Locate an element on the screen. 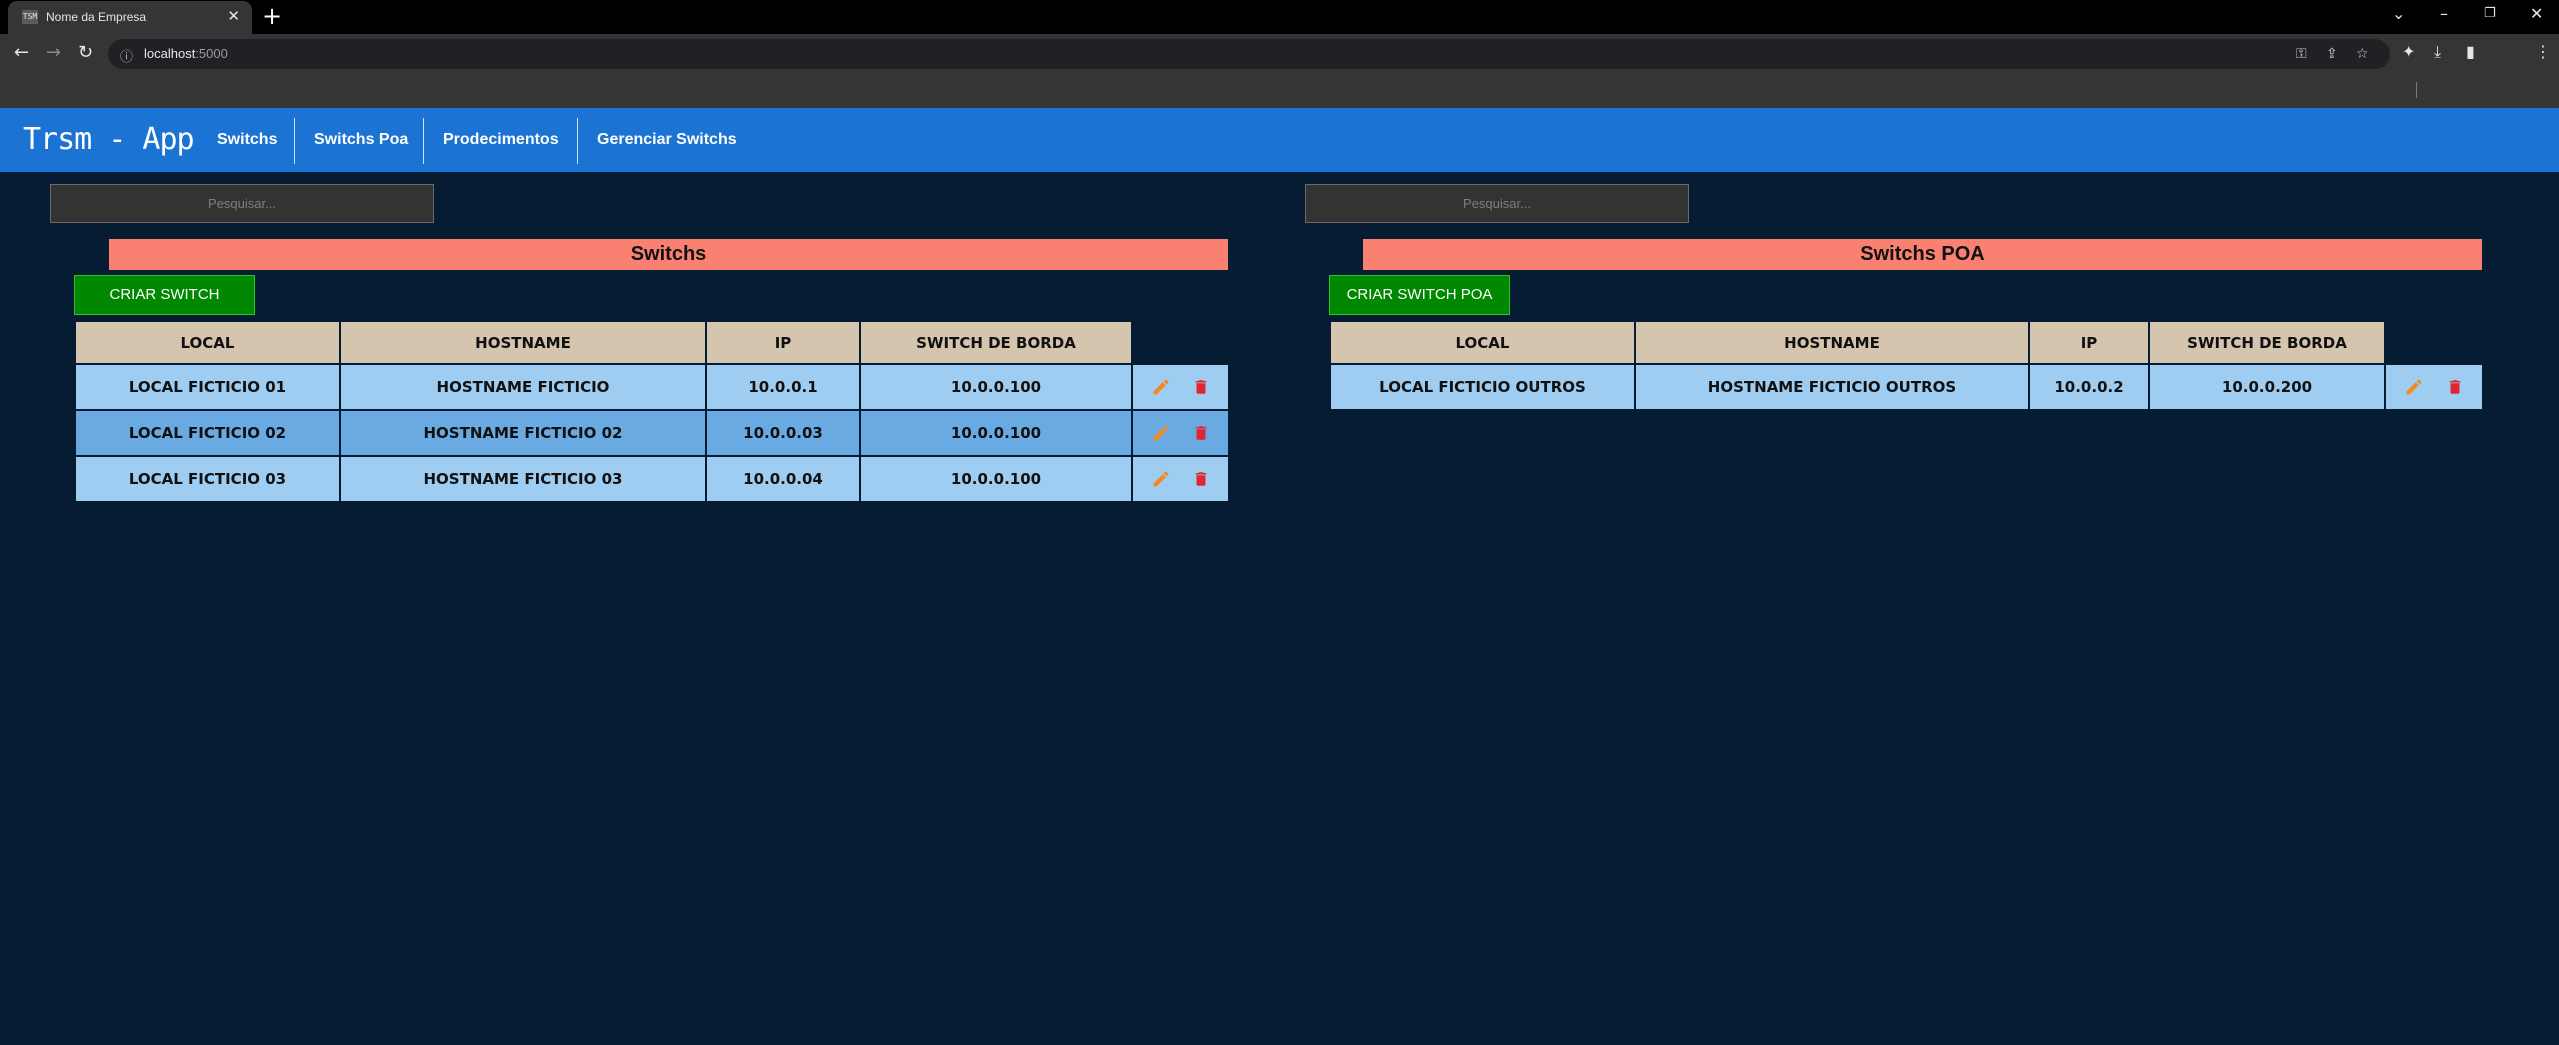  key-icon: ⚿ is located at coordinates (2301, 54).